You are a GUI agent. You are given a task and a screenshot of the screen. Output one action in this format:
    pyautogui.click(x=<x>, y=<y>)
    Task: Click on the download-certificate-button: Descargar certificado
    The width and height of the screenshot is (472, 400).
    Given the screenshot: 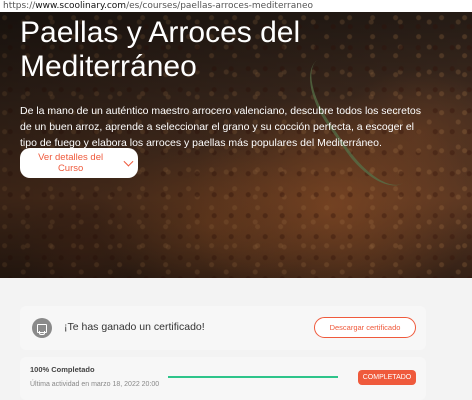 What is the action you would take?
    pyautogui.click(x=365, y=327)
    